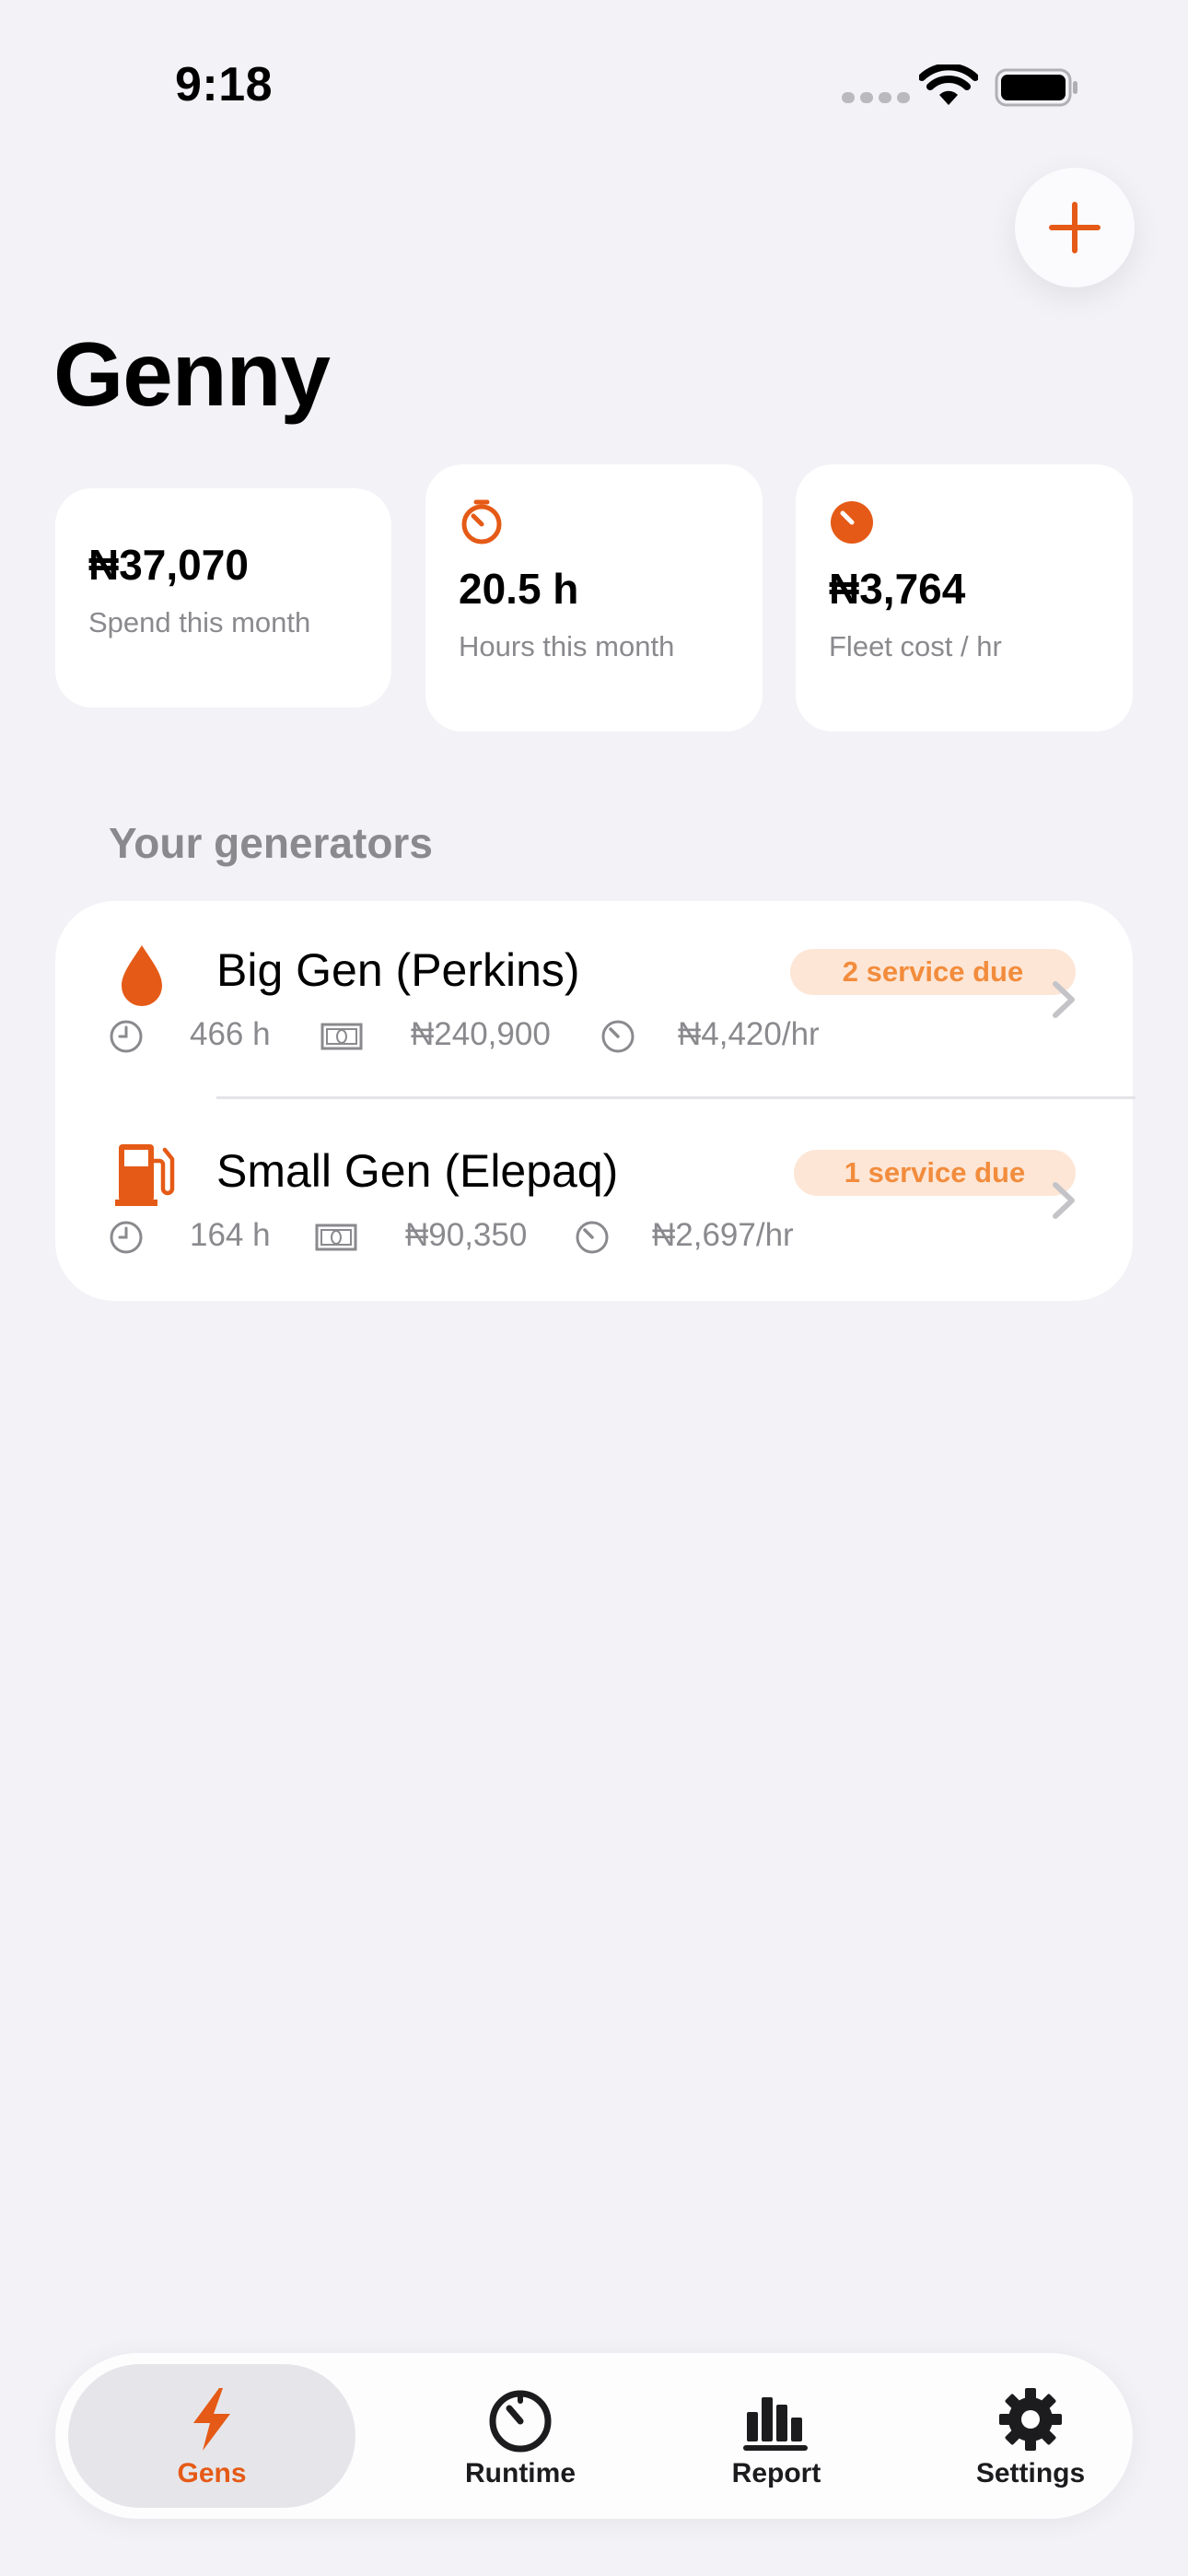 The width and height of the screenshot is (1188, 2576). I want to click on generator-rate: ₦4,420/hr, so click(749, 1034).